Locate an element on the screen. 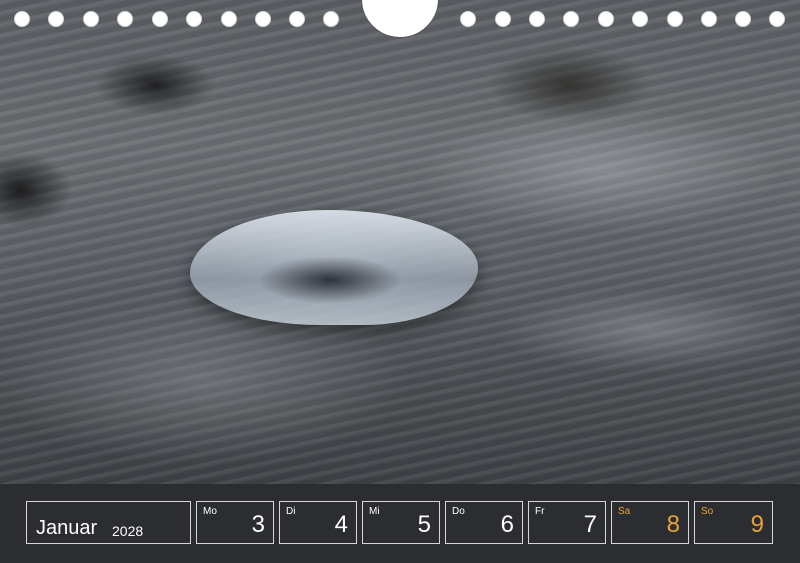 This screenshot has width=800, height=563. day-number: 3 is located at coordinates (258, 524).